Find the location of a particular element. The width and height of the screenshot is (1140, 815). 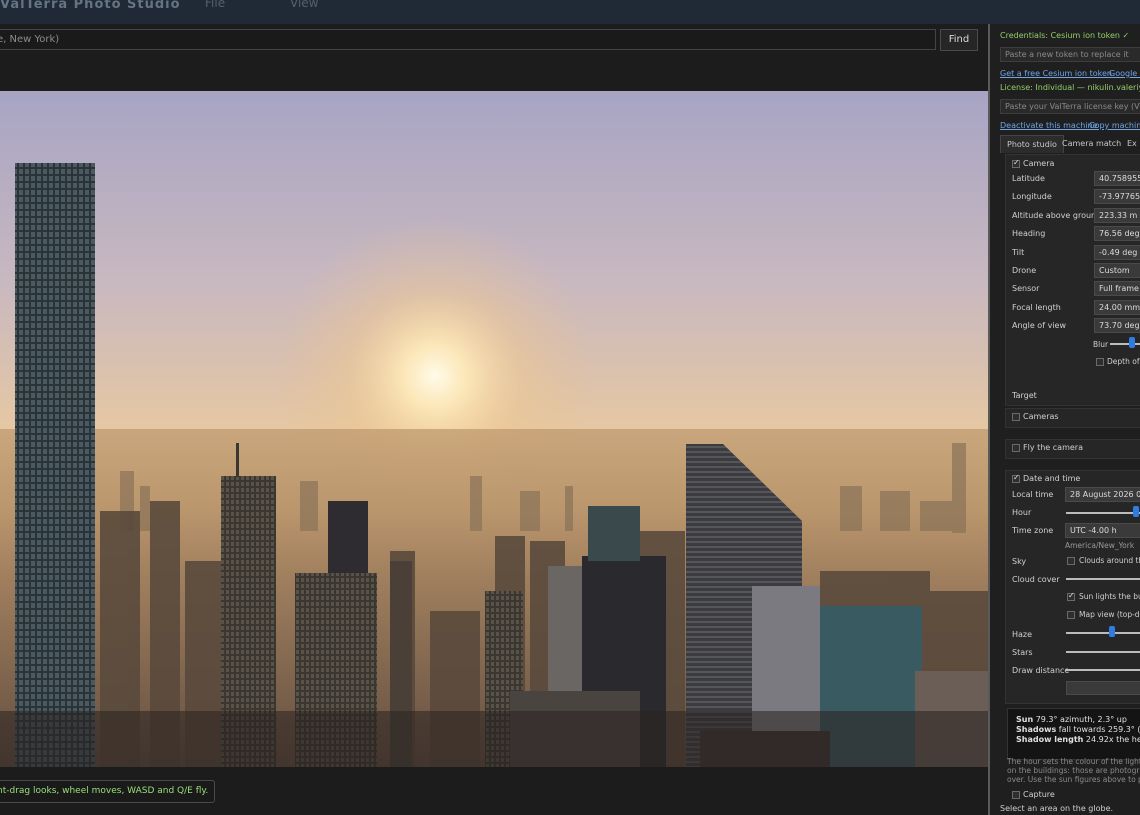

find-button: Find is located at coordinates (959, 40).